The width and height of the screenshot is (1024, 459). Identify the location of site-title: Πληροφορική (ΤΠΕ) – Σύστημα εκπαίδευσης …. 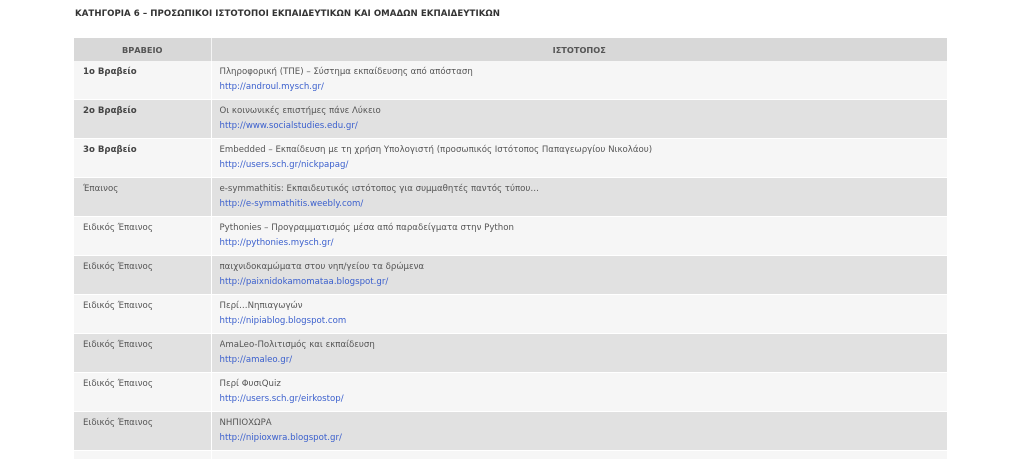
(346, 72).